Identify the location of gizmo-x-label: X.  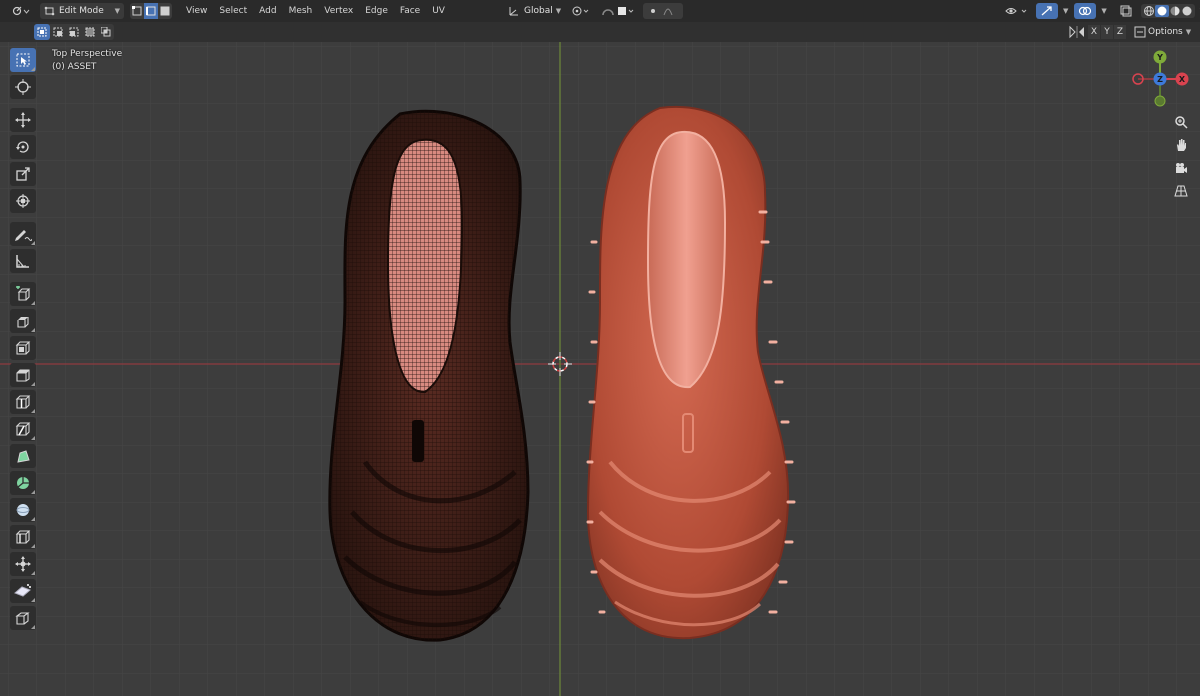
(1182, 79).